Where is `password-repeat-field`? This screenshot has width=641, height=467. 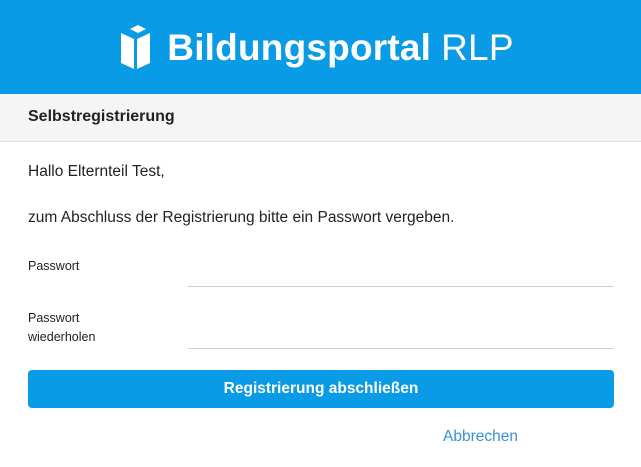
password-repeat-field is located at coordinates (401, 334).